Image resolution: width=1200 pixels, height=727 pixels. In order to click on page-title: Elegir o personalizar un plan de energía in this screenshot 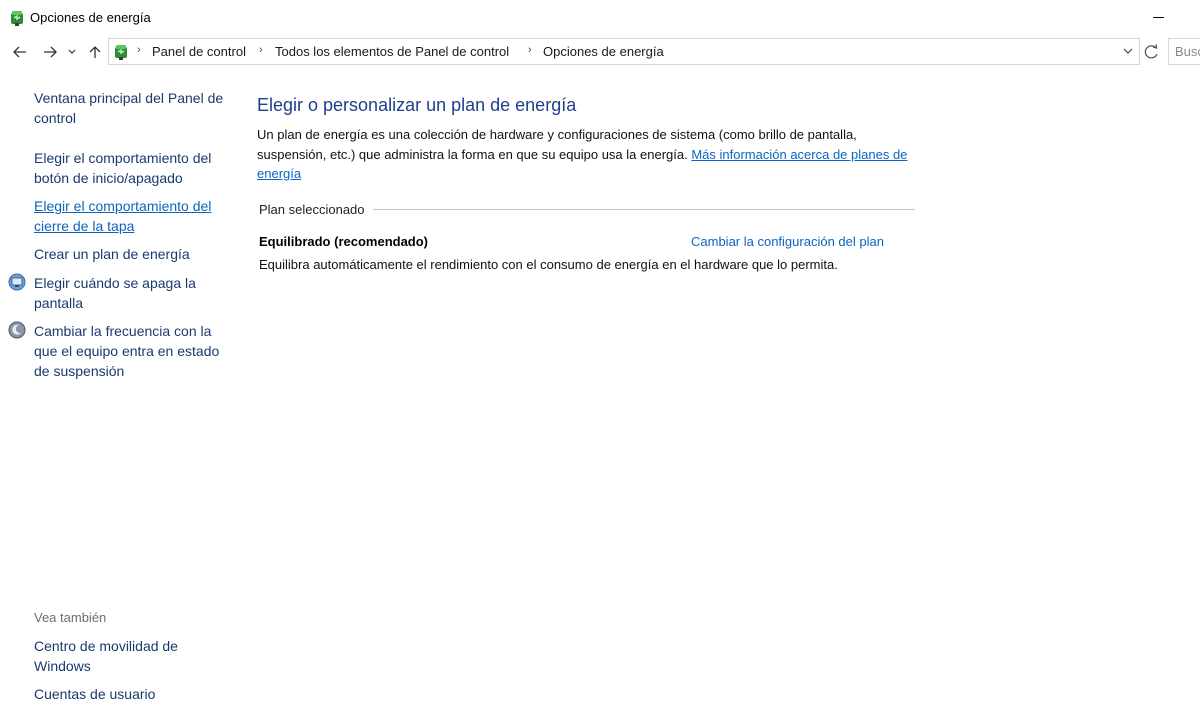, I will do `click(417, 105)`.